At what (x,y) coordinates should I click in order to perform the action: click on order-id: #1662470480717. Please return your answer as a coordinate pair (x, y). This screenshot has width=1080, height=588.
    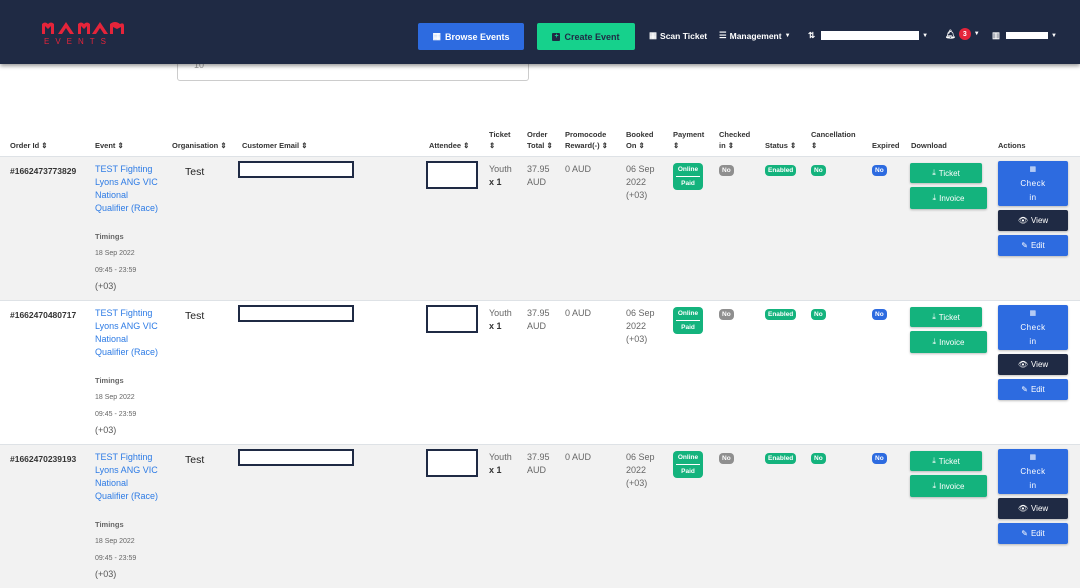
    Looking at the image, I should click on (43, 315).